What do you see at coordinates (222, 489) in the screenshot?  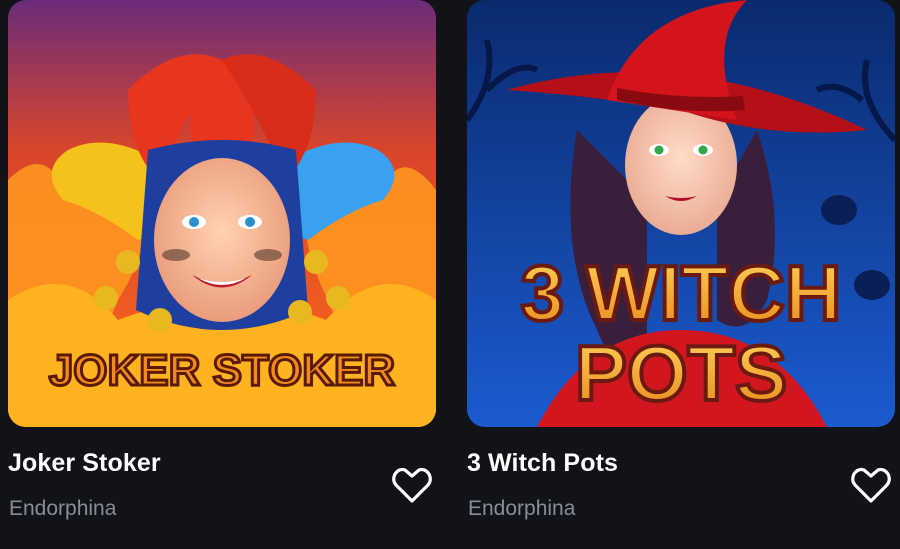 I see `game-meta: Joker Stoker Endorphina` at bounding box center [222, 489].